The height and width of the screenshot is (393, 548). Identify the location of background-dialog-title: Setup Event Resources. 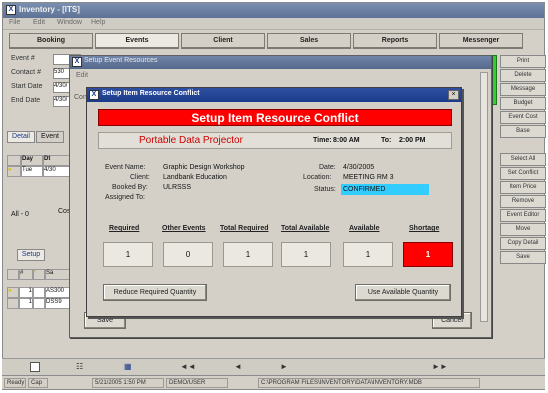
(121, 60).